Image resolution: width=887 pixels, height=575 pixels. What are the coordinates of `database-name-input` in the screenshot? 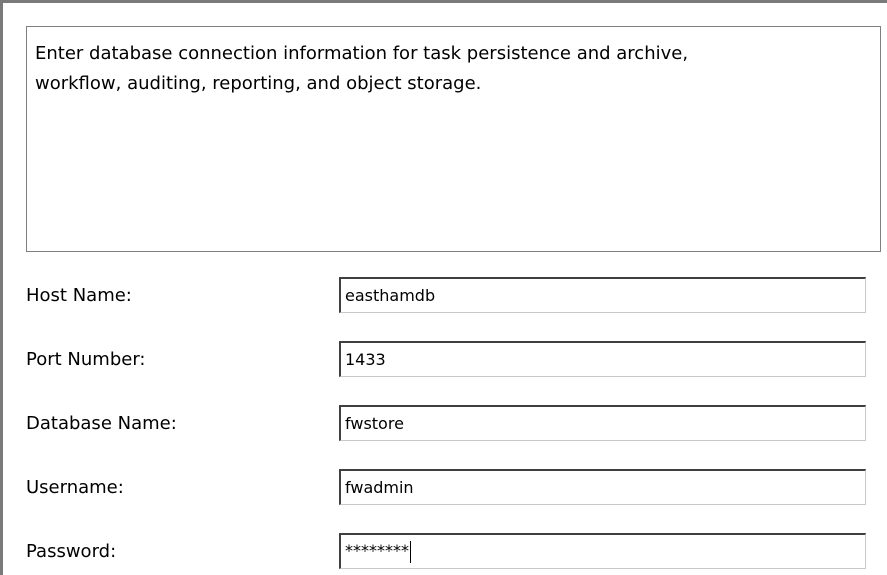 It's located at (602, 423).